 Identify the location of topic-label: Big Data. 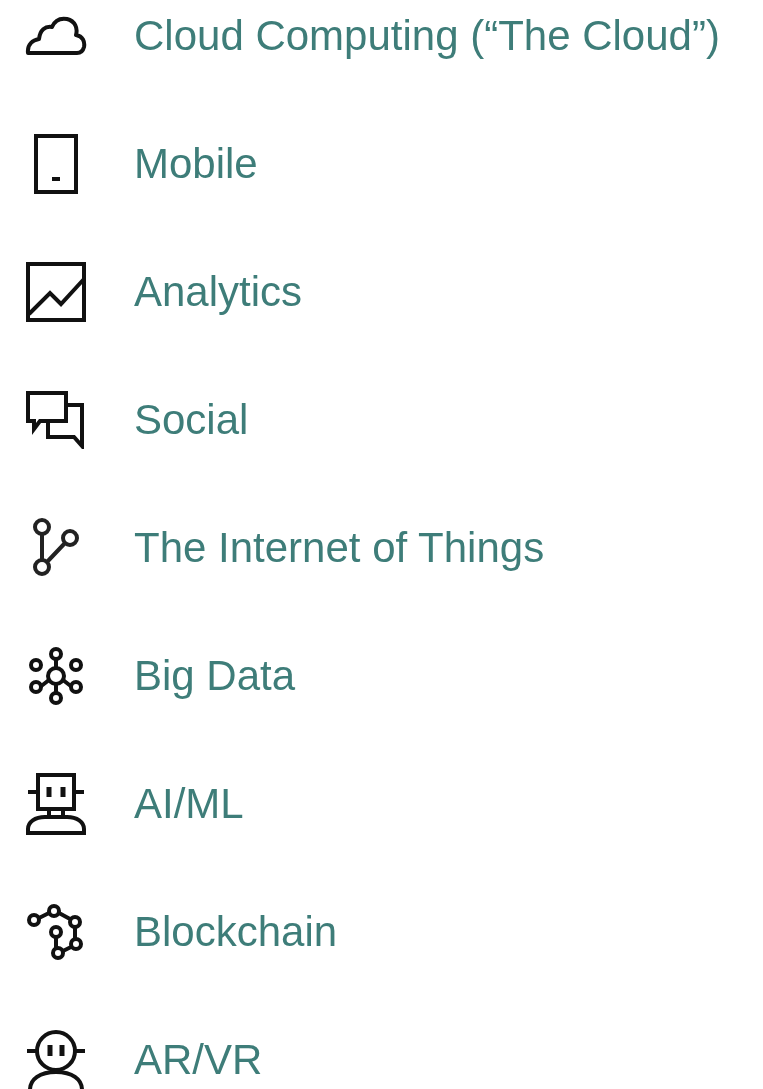
(215, 676).